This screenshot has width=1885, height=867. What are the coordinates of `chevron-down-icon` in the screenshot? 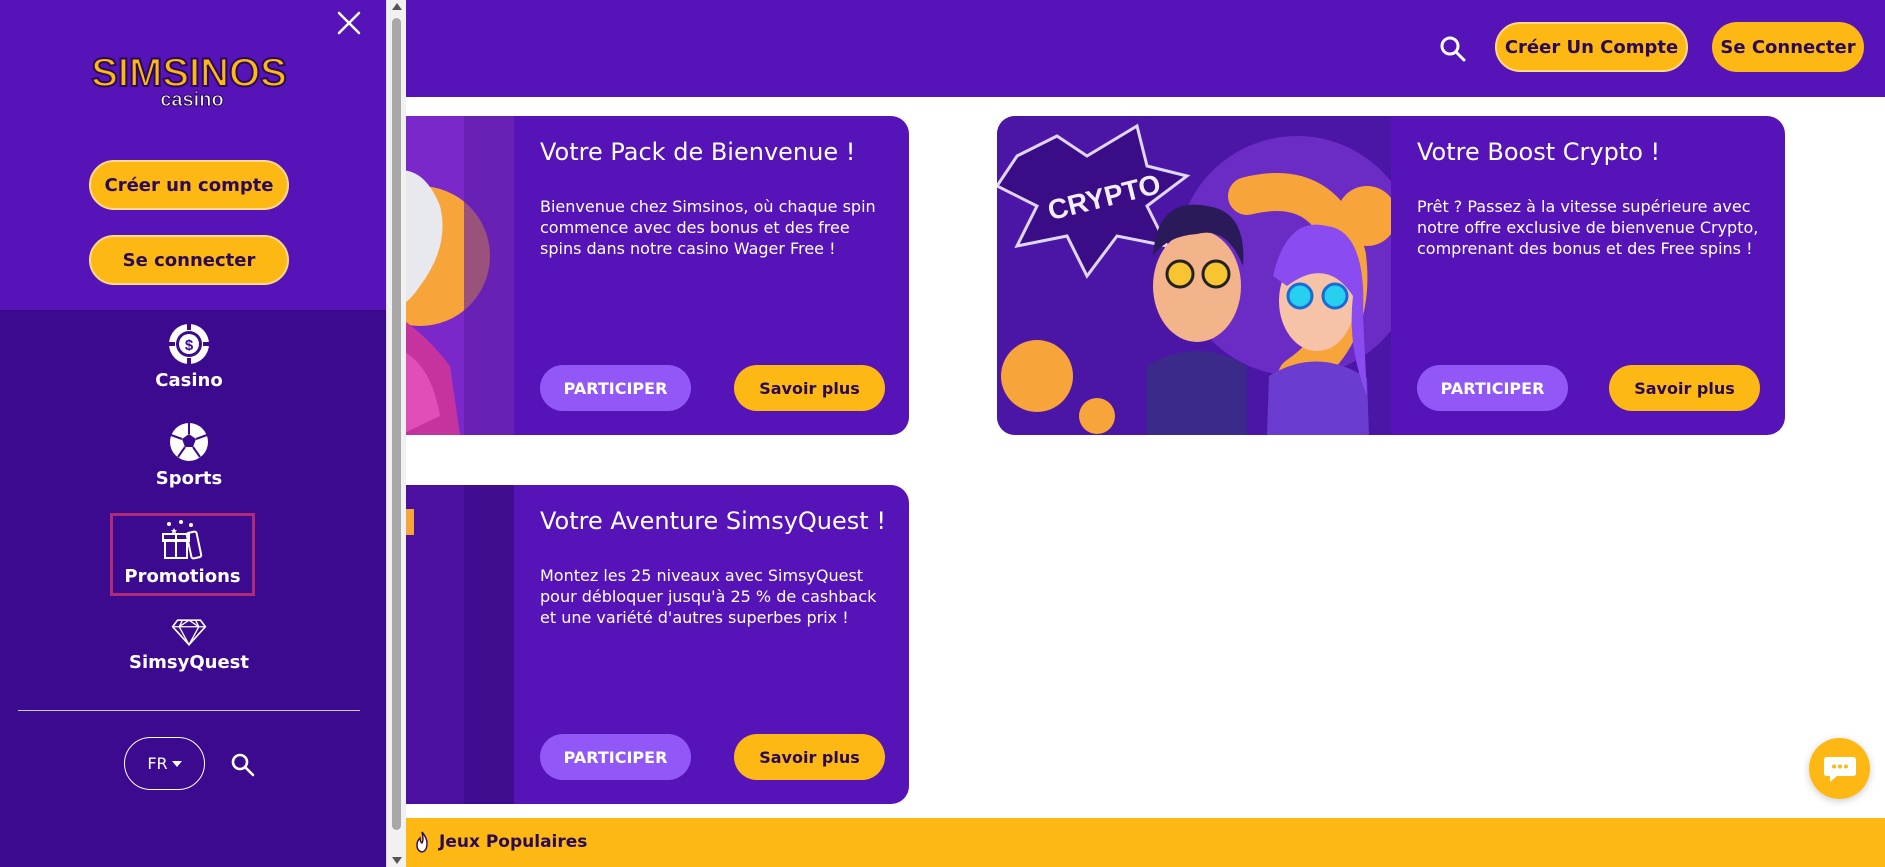 It's located at (176, 763).